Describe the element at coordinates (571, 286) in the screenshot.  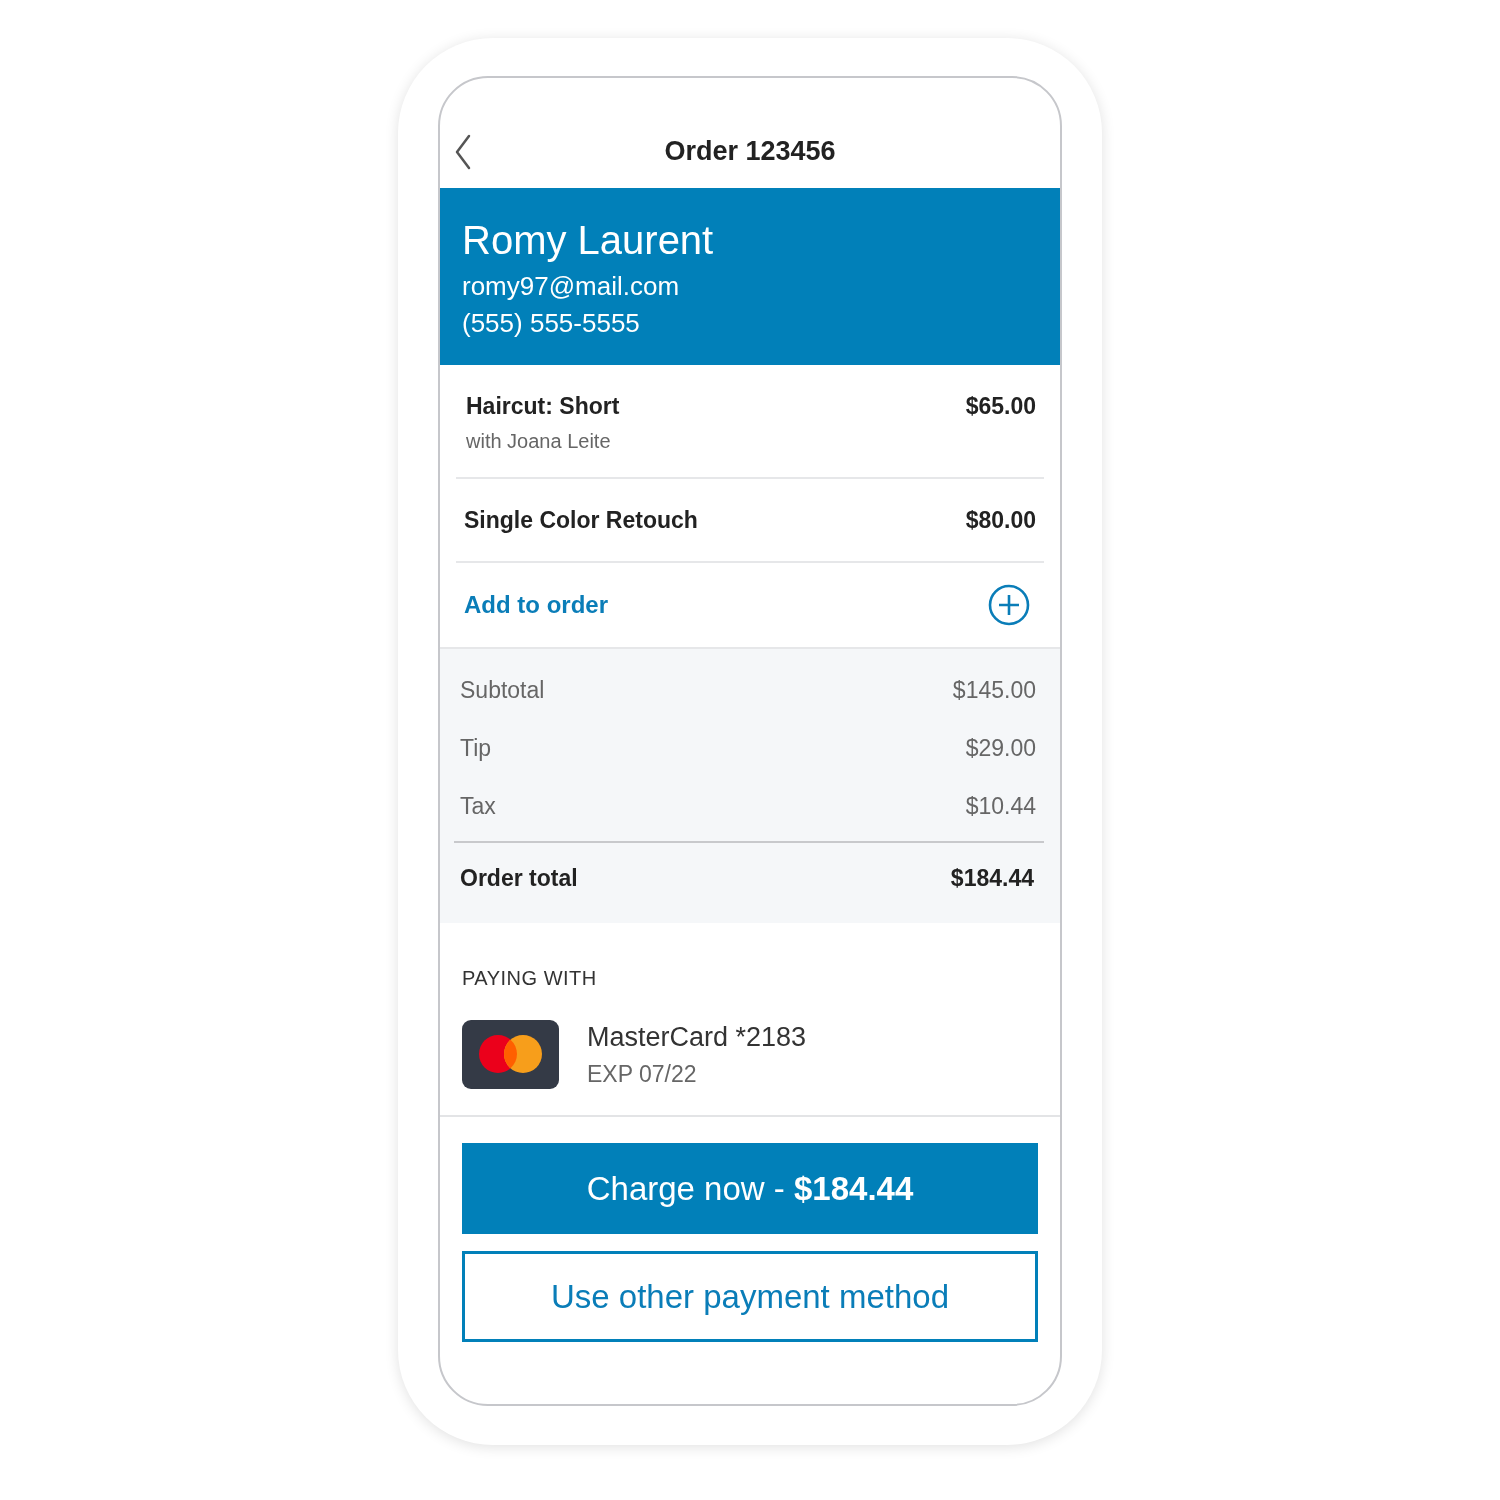
I see `customer-email: romy97@mail.com` at that location.